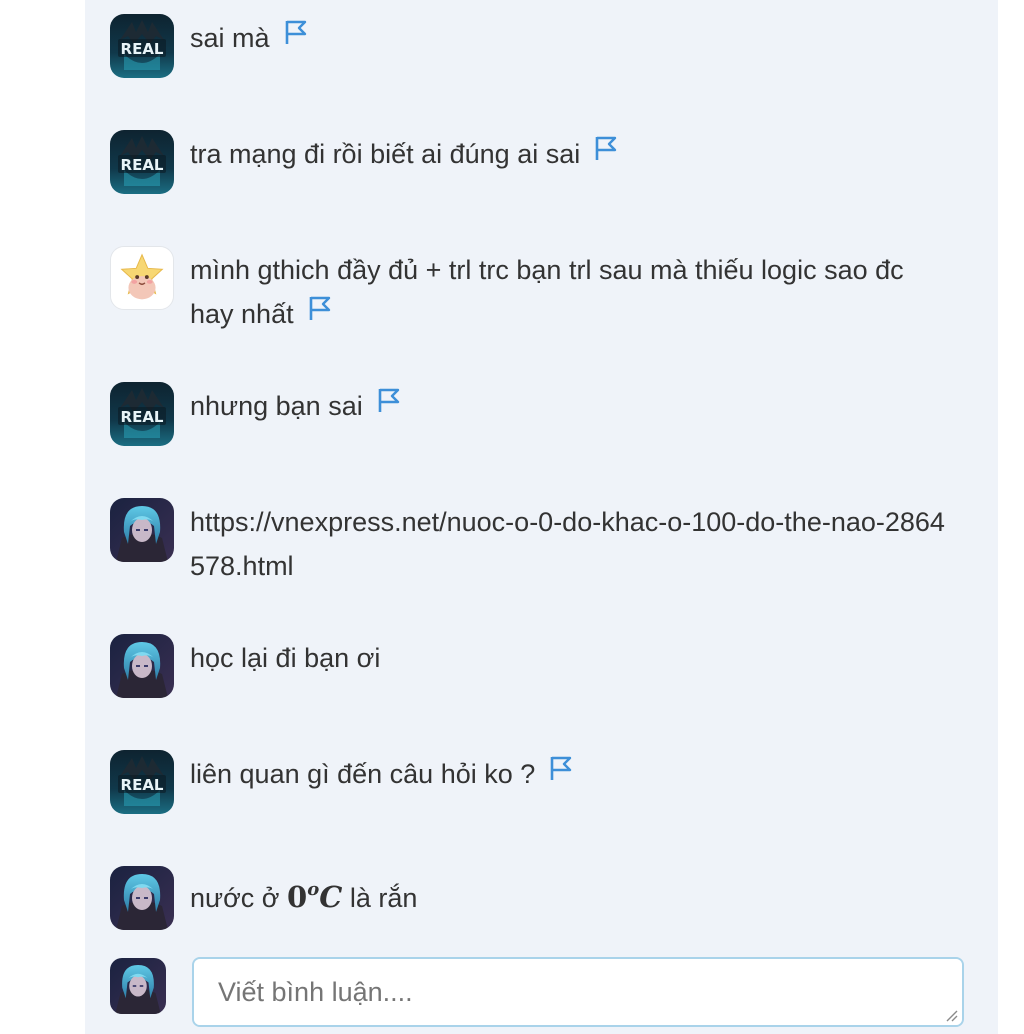  What do you see at coordinates (285, 658) in the screenshot?
I see `comment-body: học lại đi bạn ơi` at bounding box center [285, 658].